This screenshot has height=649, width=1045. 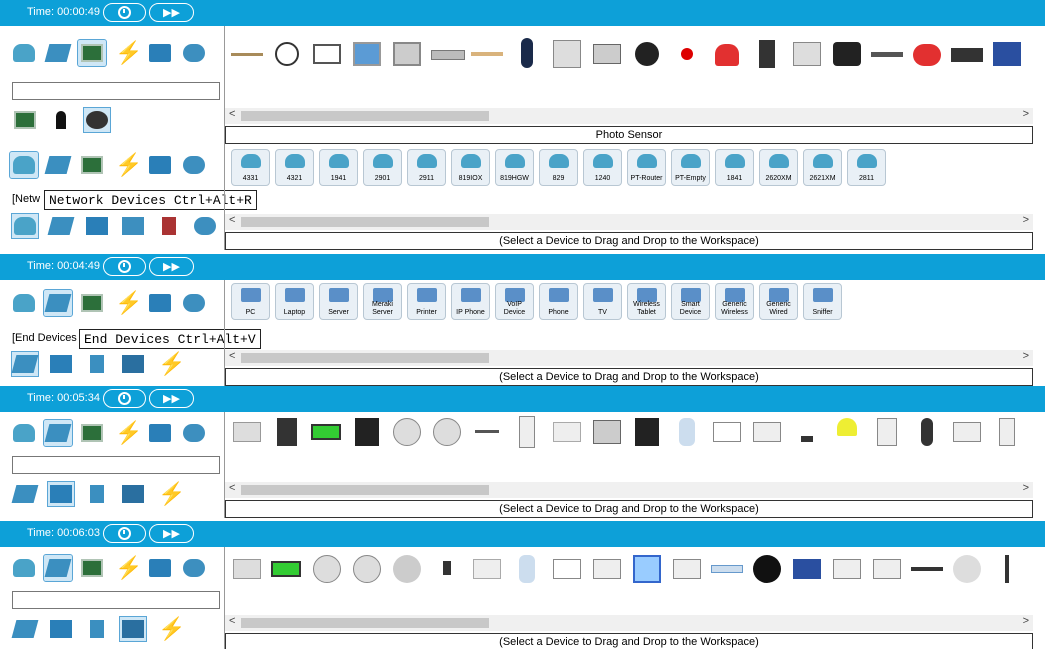 I want to click on buzzer-icon, so click(x=847, y=54).